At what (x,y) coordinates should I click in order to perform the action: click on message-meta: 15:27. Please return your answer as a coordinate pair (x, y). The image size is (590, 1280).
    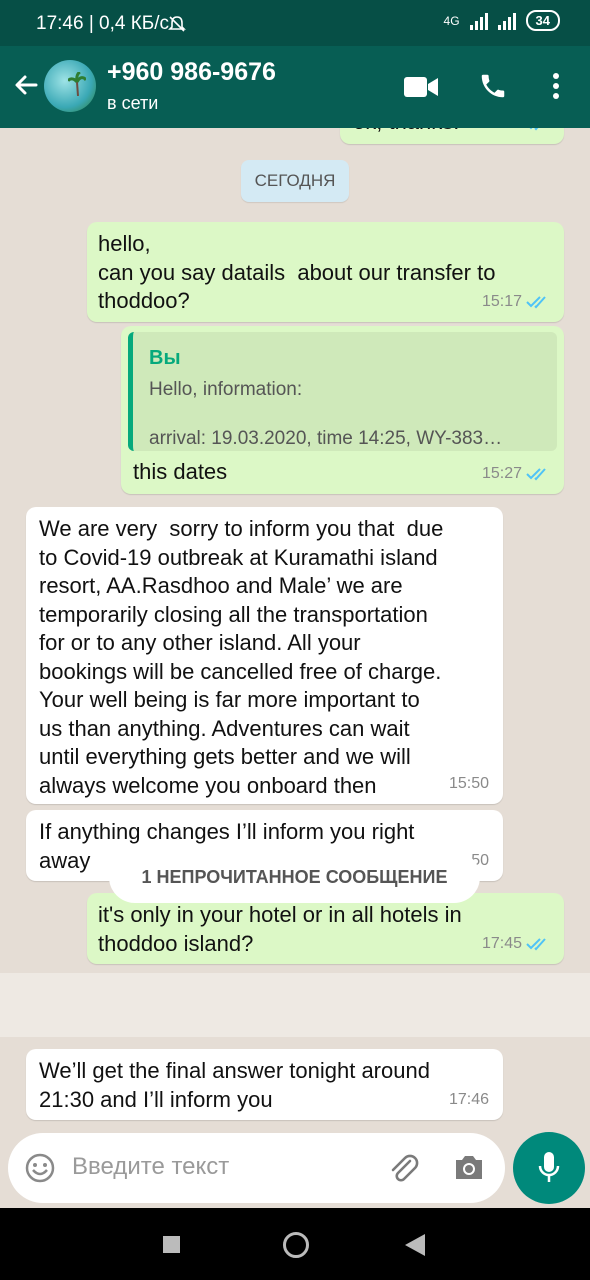
    Looking at the image, I should click on (516, 474).